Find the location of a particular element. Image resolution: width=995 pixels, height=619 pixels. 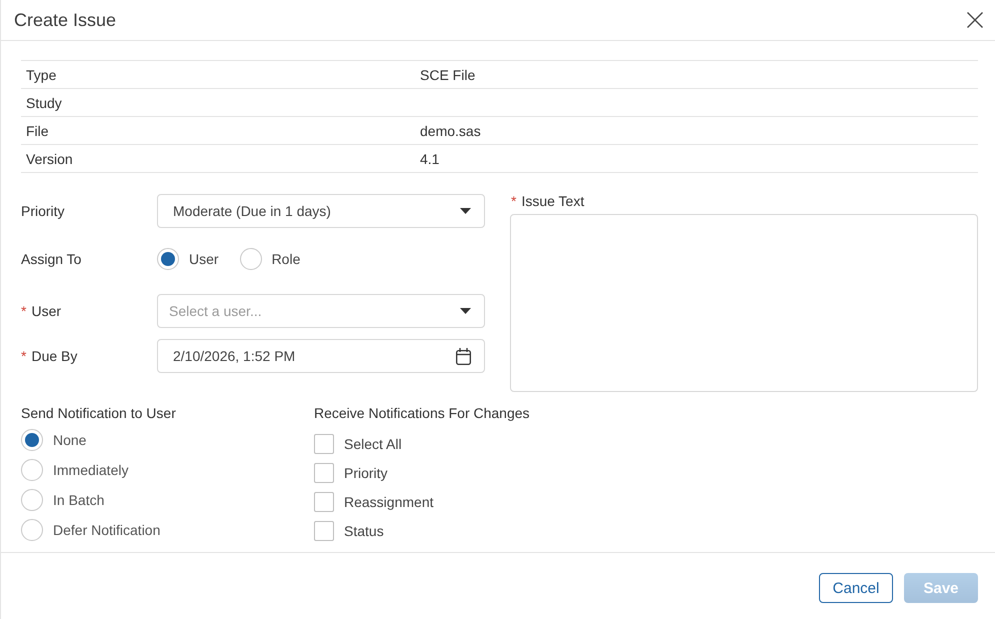

detail-value: SCE File is located at coordinates (447, 74).